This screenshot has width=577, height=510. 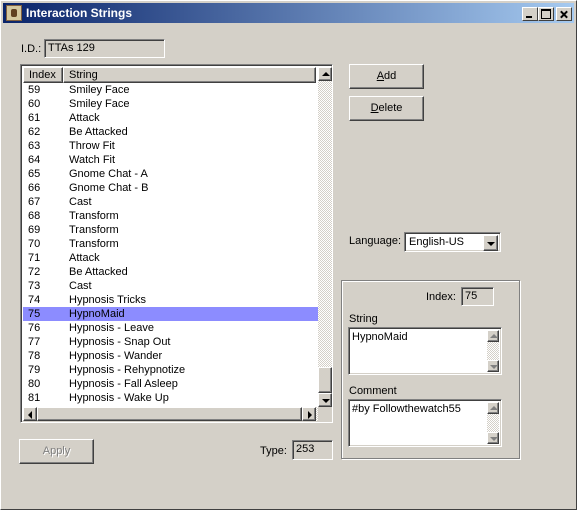 I want to click on list-row: 78 Hypnosis - Wander, so click(x=170, y=356).